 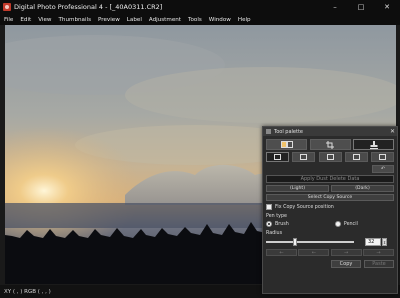 What do you see at coordinates (310, 242) in the screenshot?
I see `radius-slider` at bounding box center [310, 242].